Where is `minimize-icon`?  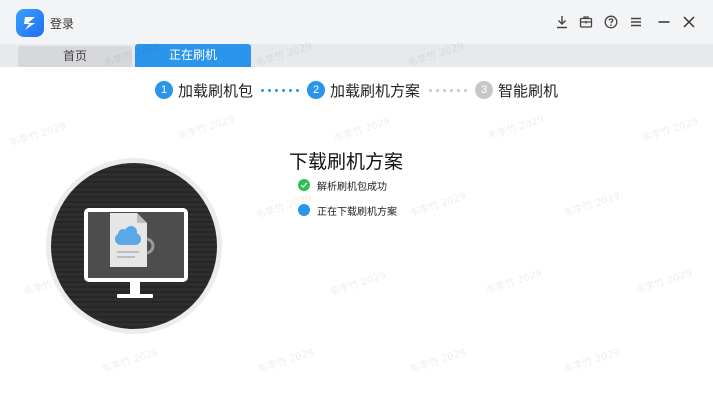
minimize-icon is located at coordinates (664, 22).